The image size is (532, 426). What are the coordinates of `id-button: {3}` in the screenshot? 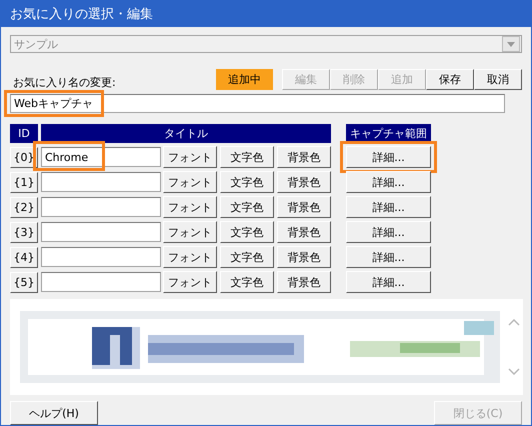 It's located at (24, 232).